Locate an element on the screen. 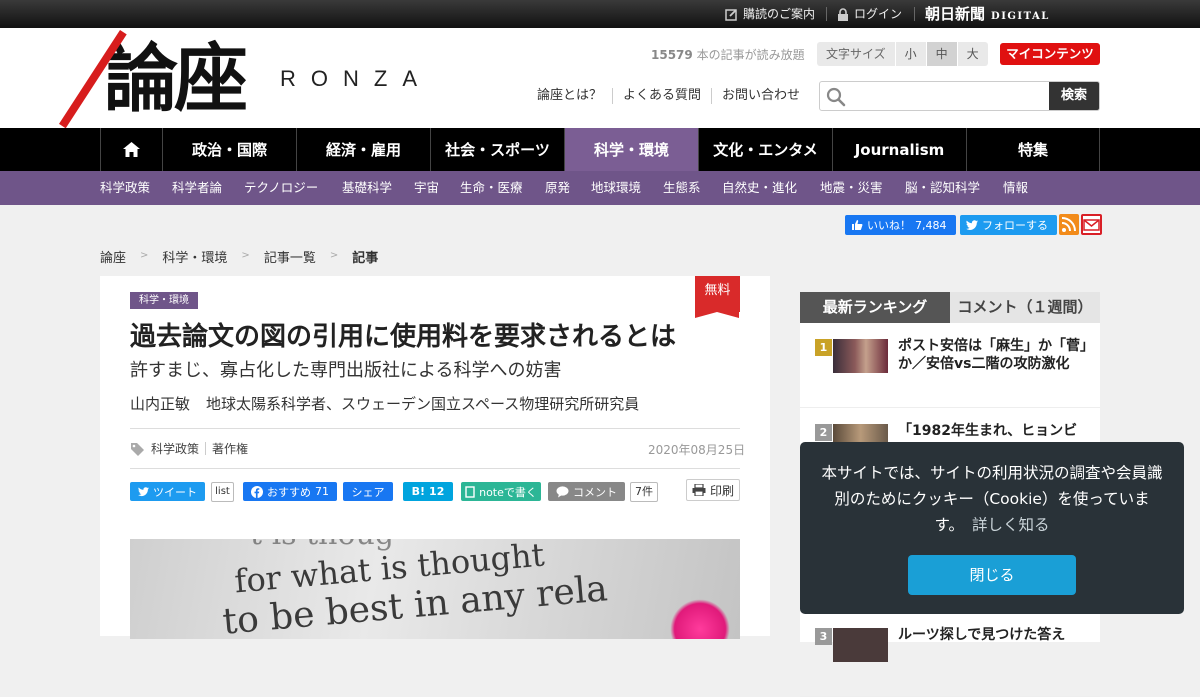  note-button: noteで書く is located at coordinates (501, 491).